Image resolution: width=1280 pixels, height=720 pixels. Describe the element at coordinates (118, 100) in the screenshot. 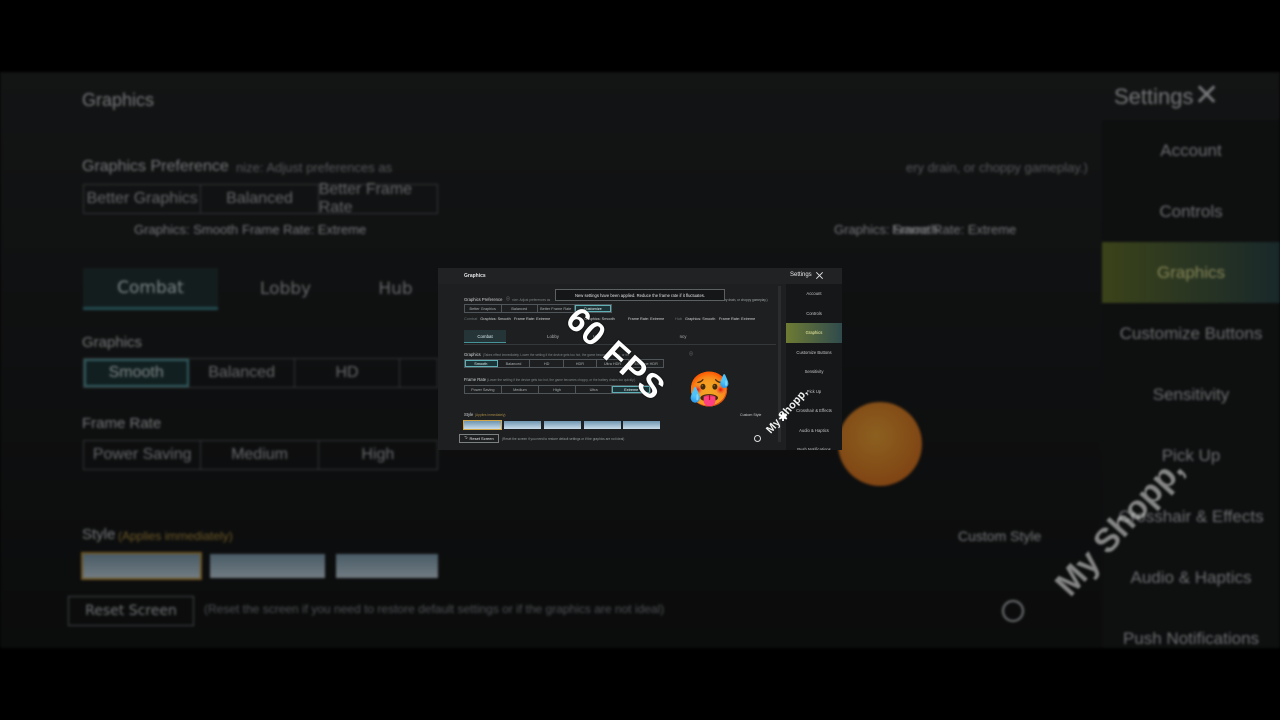

I see `bg-title: Graphics` at that location.